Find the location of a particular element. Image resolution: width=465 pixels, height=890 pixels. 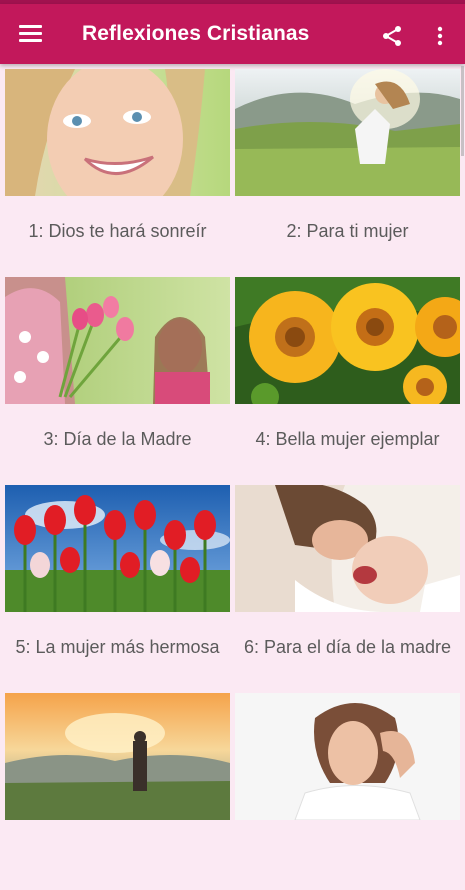

reflection-card: 2: Para ti mujer is located at coordinates (347, 167).